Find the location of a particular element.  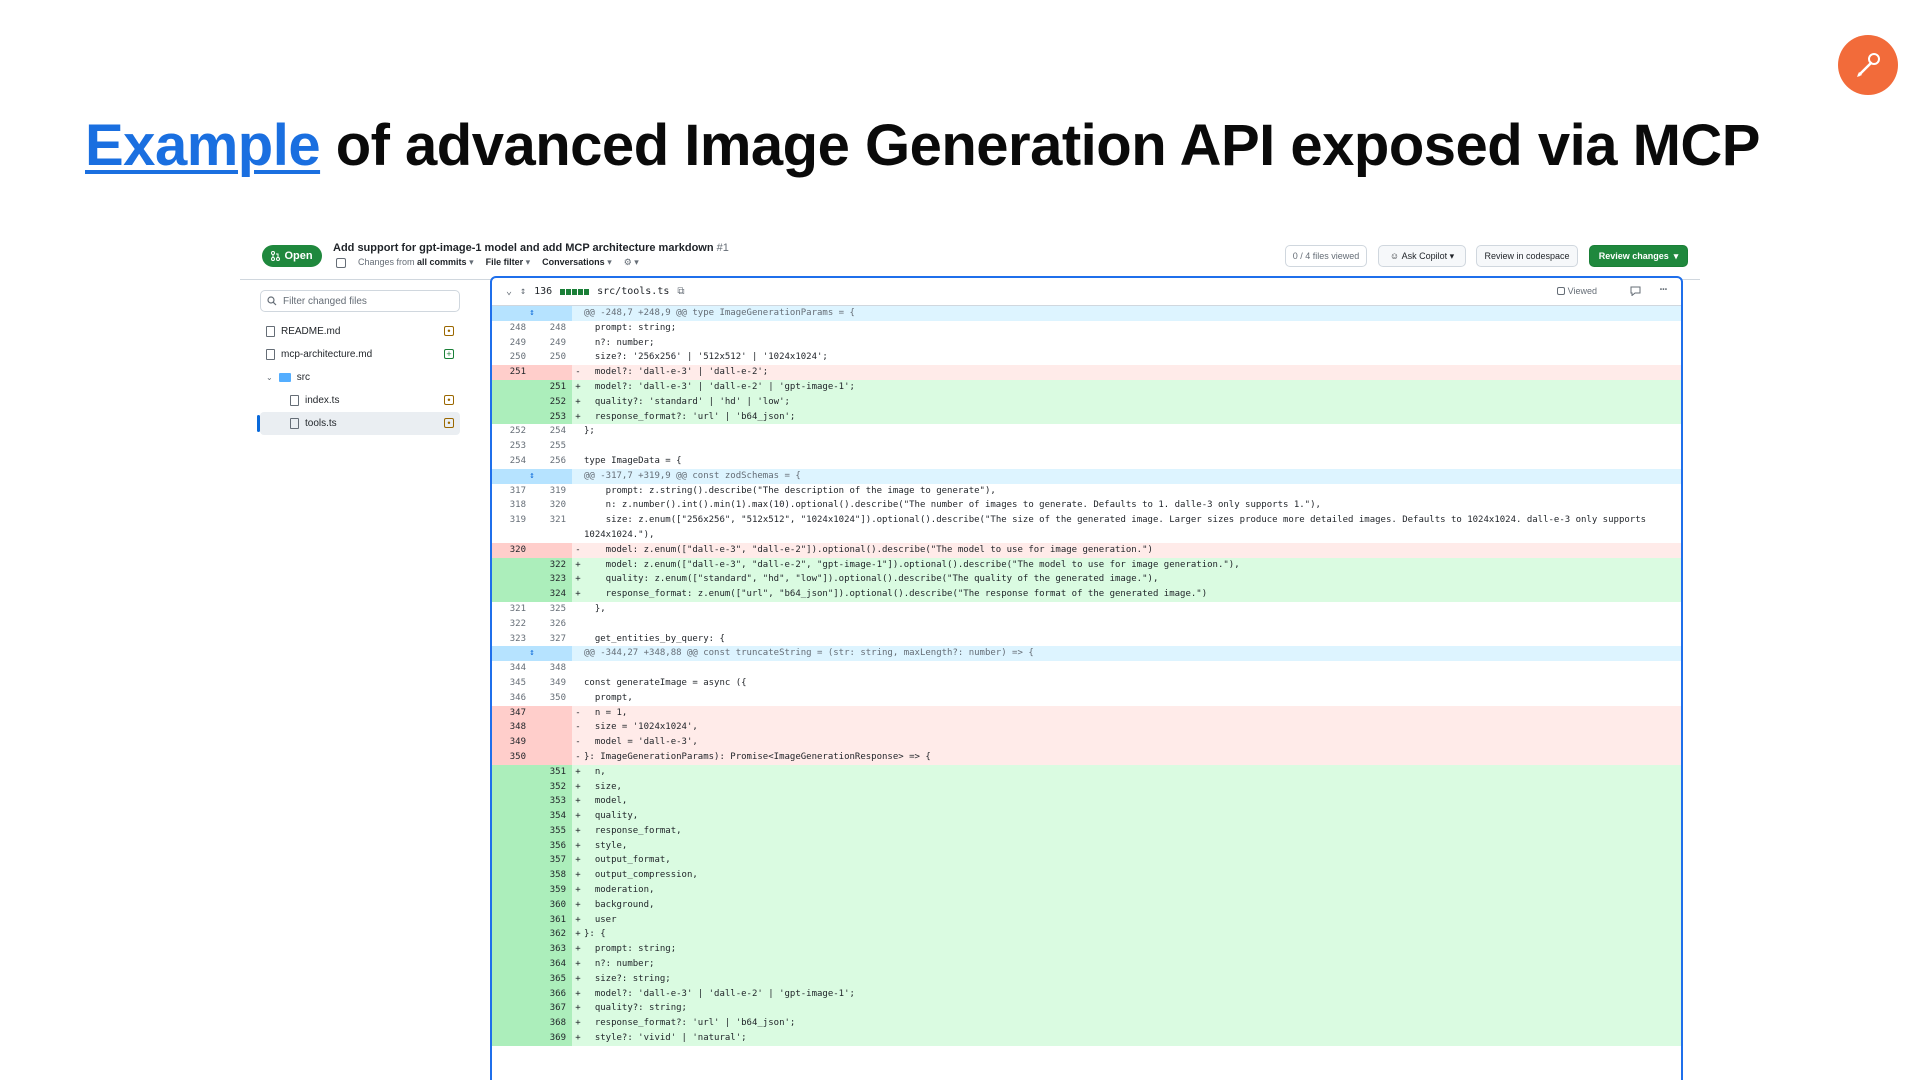

new-line-number: 352 is located at coordinates (552, 787).